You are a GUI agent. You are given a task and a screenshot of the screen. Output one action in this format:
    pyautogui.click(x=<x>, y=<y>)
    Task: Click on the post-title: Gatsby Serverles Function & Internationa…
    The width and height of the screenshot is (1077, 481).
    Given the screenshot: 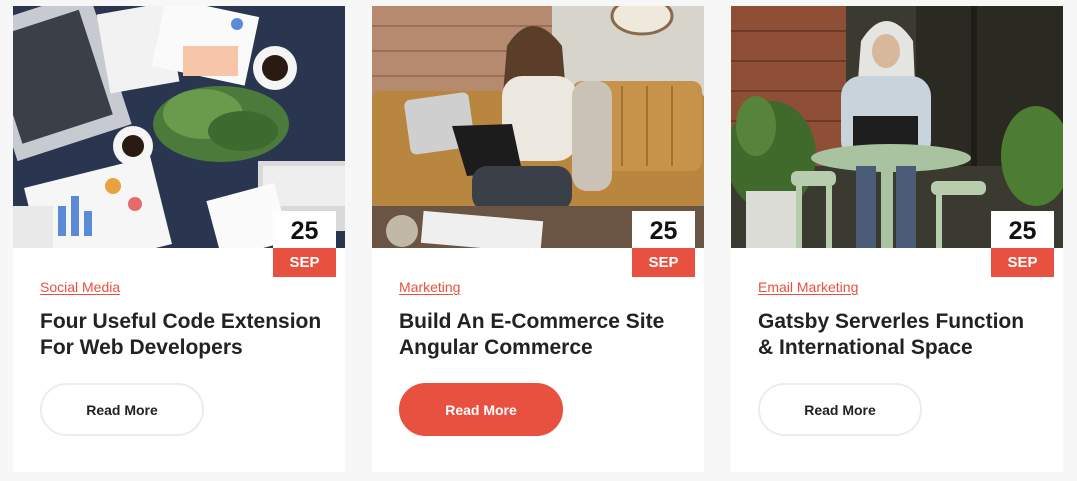 What is the action you would take?
    pyautogui.click(x=905, y=335)
    